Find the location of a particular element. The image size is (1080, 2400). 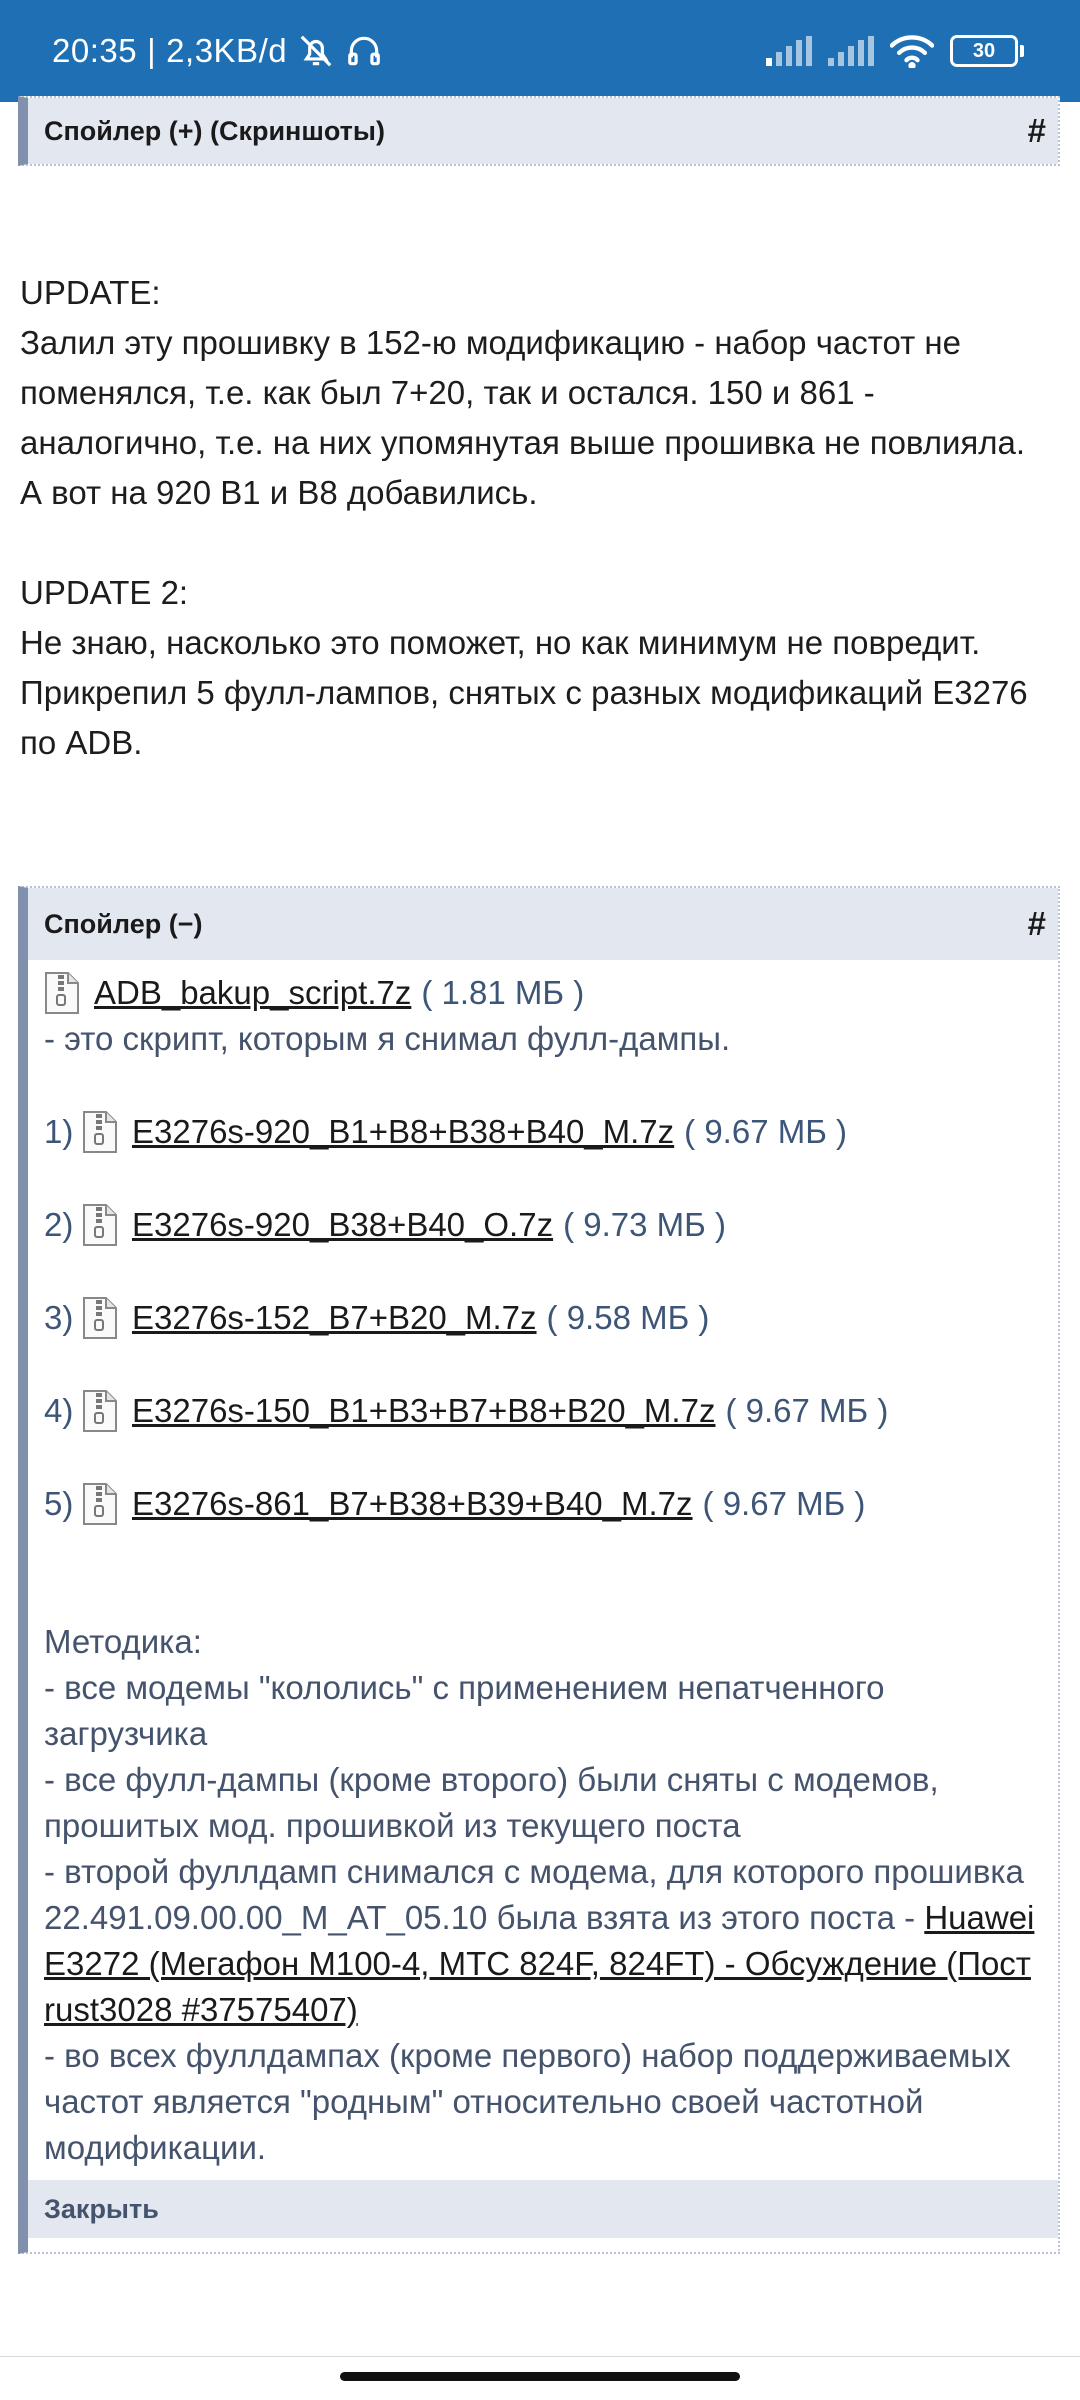

attachment-link: ADB_bakup_script.7z is located at coordinates (252, 993).